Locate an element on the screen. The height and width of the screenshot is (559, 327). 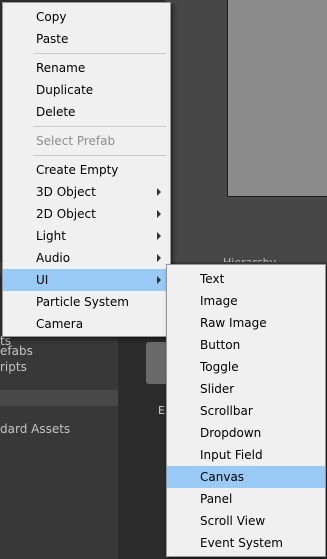
menu-item-label: Toggle is located at coordinates (219, 367).